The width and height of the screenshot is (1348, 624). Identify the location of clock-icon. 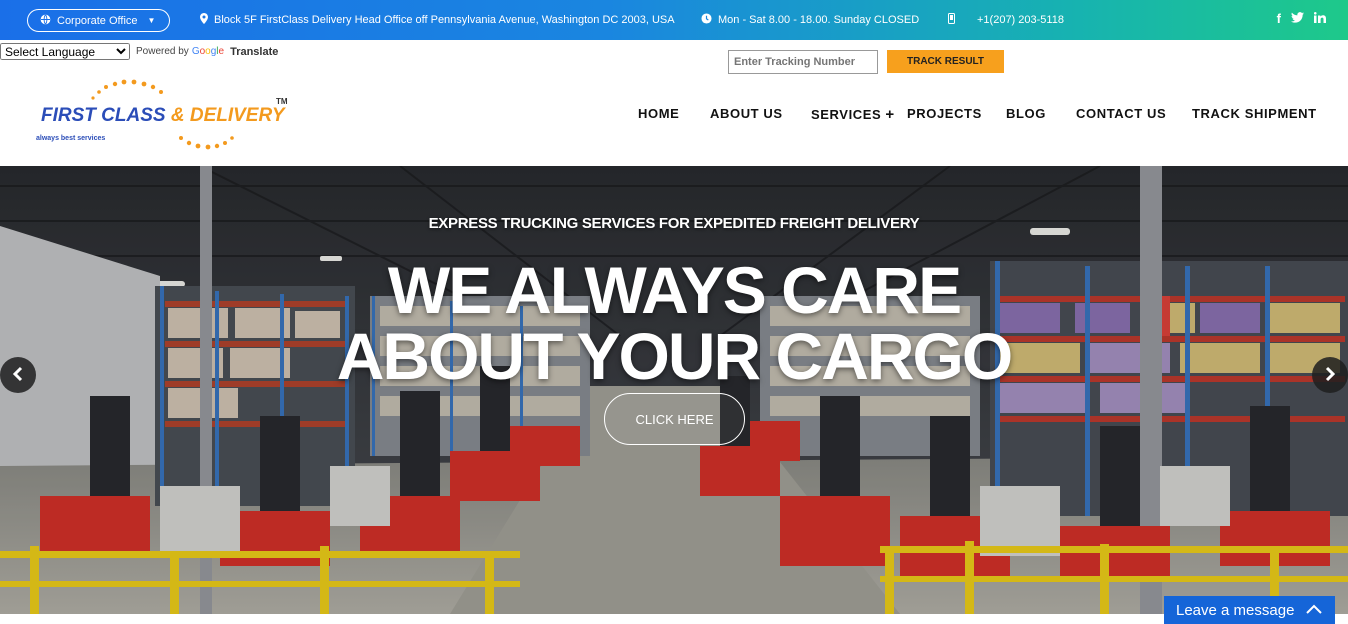
(706, 20).